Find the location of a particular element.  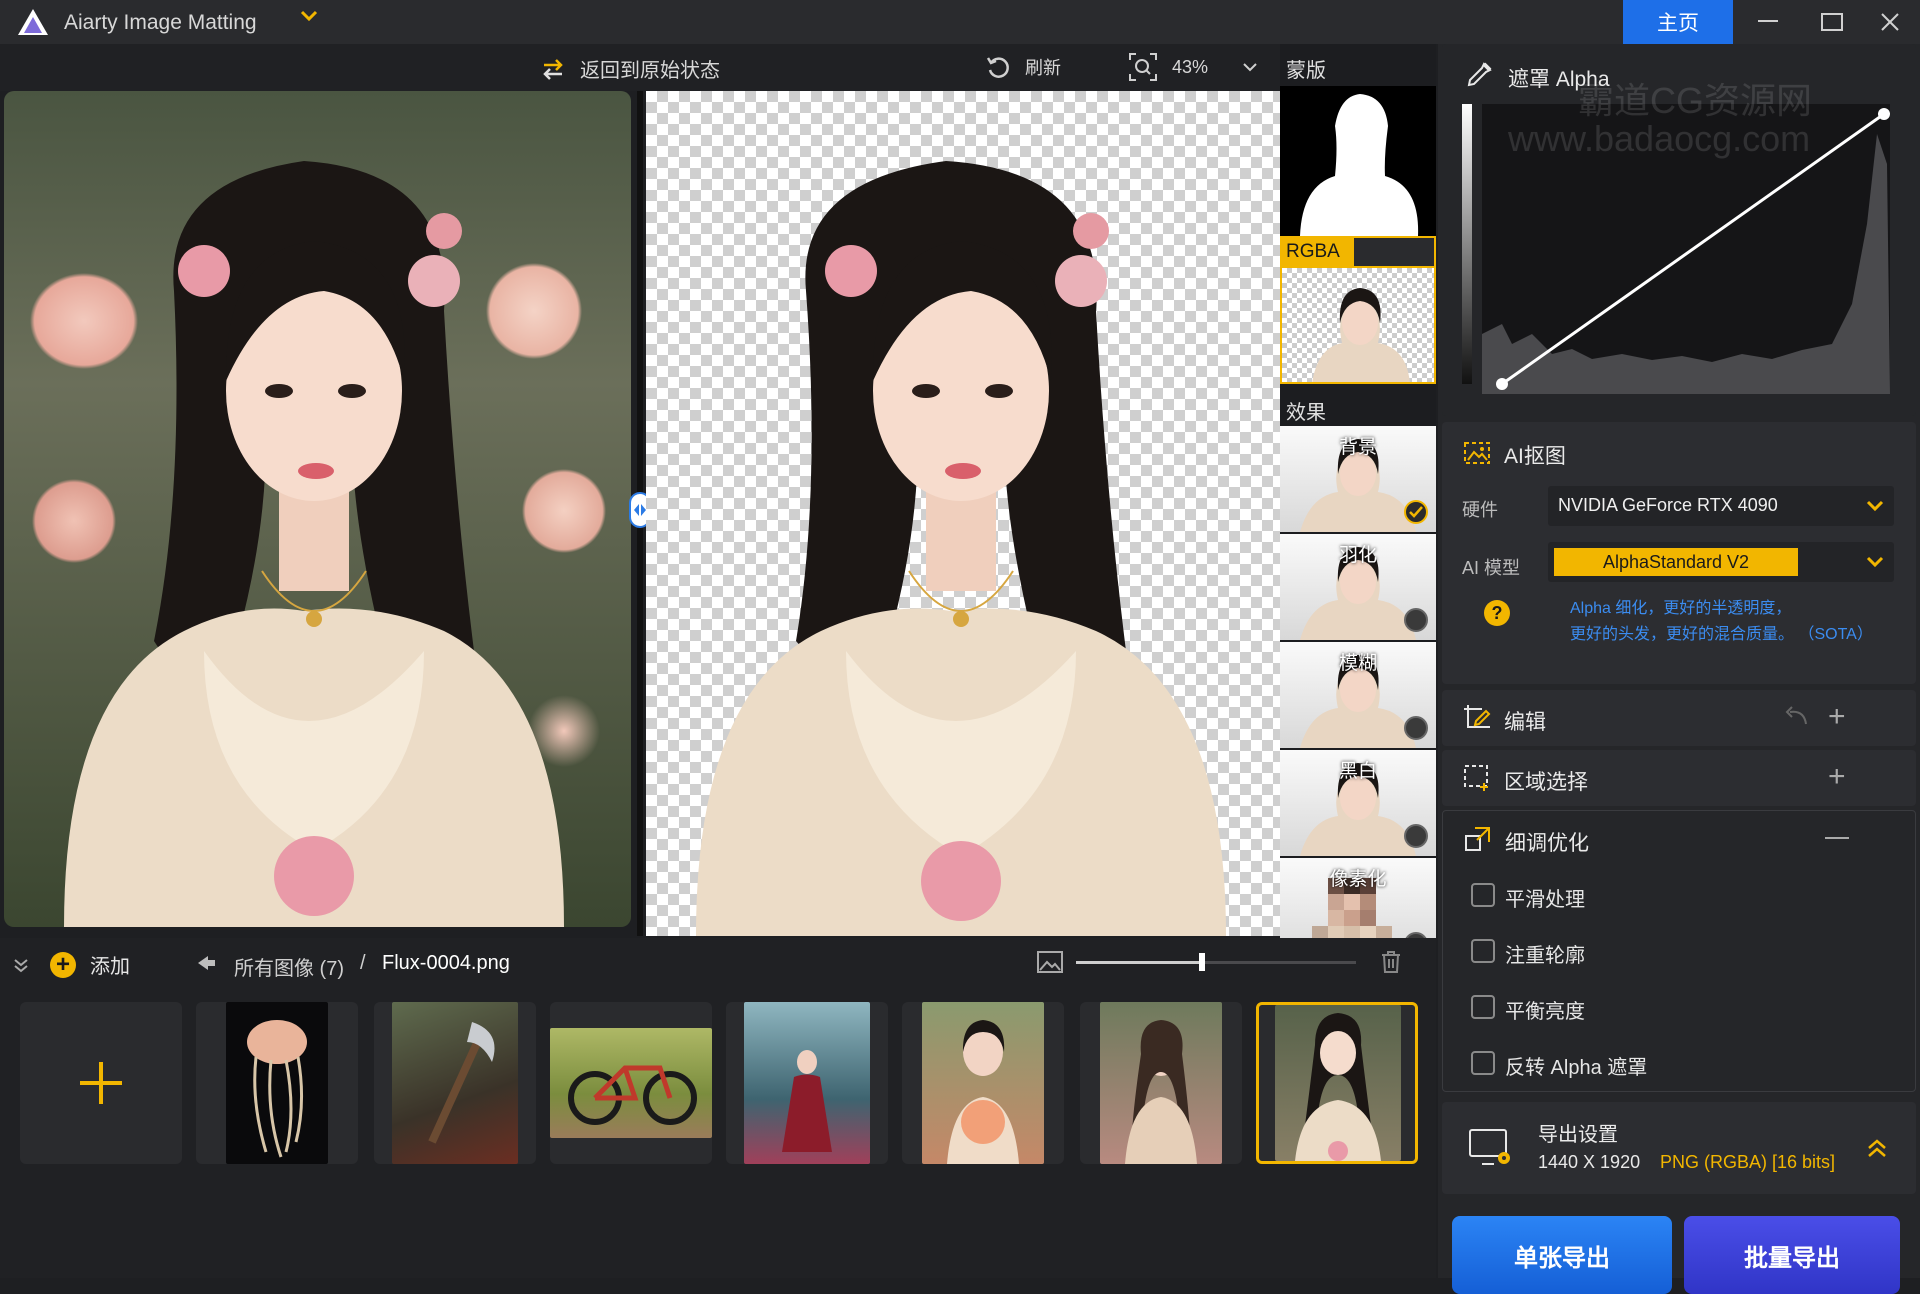

thumbnail-girl-peony is located at coordinates (983, 1083).